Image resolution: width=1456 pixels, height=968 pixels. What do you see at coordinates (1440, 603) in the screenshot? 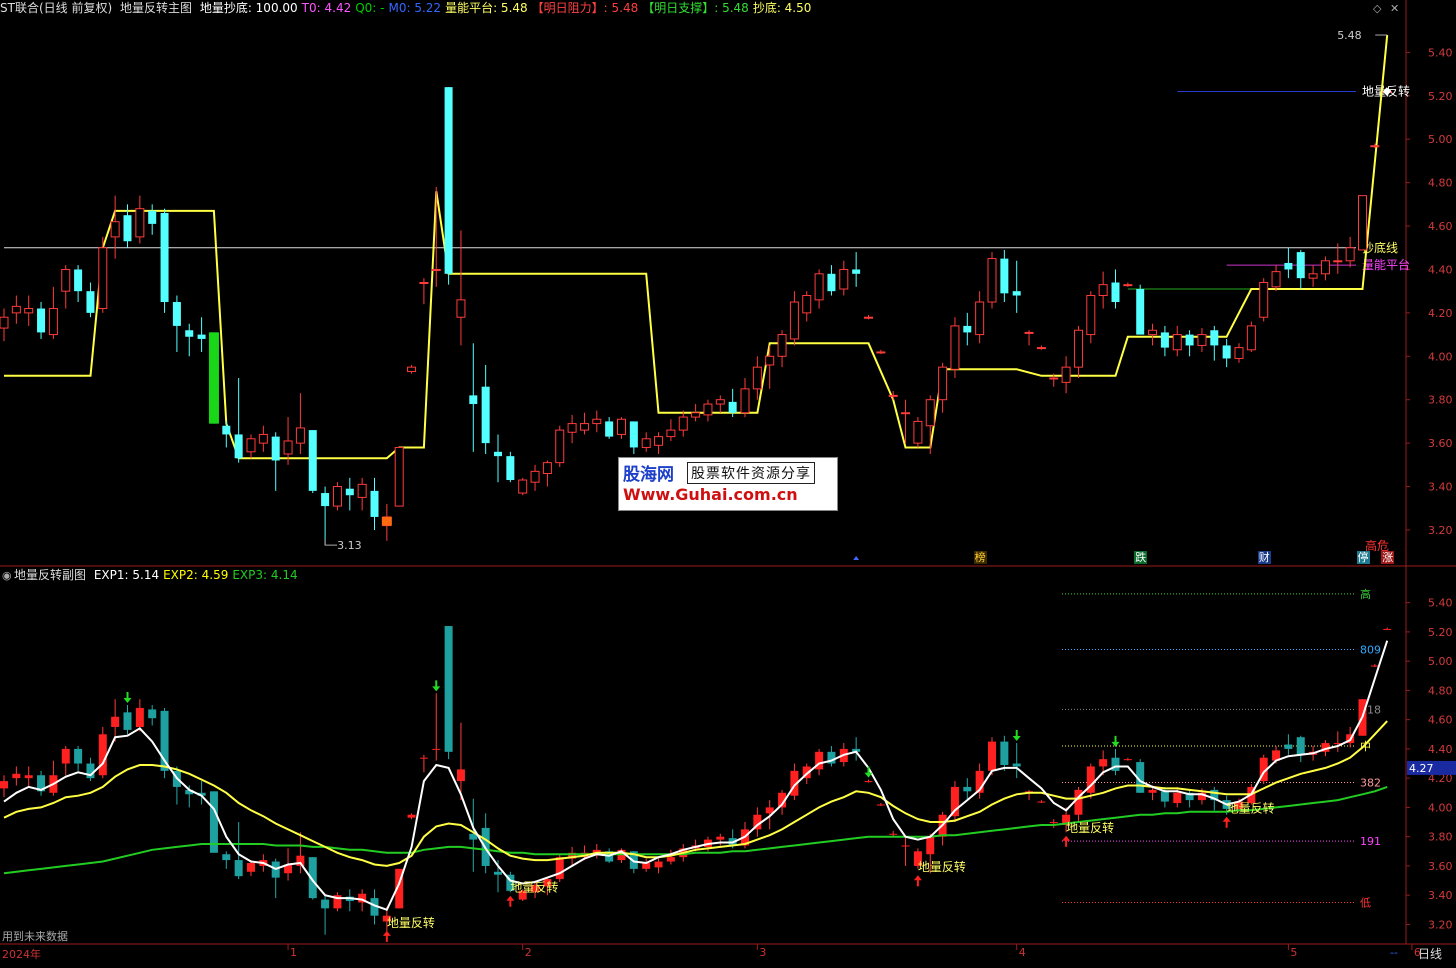
I see `sub-y-tick-label: 5.40` at bounding box center [1440, 603].